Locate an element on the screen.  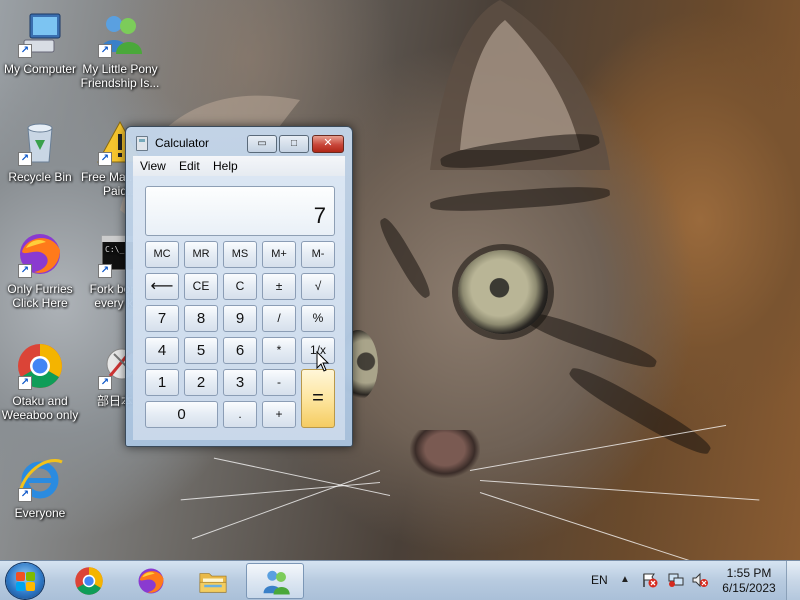
volume-muted-icon is located at coordinates (700, 580).